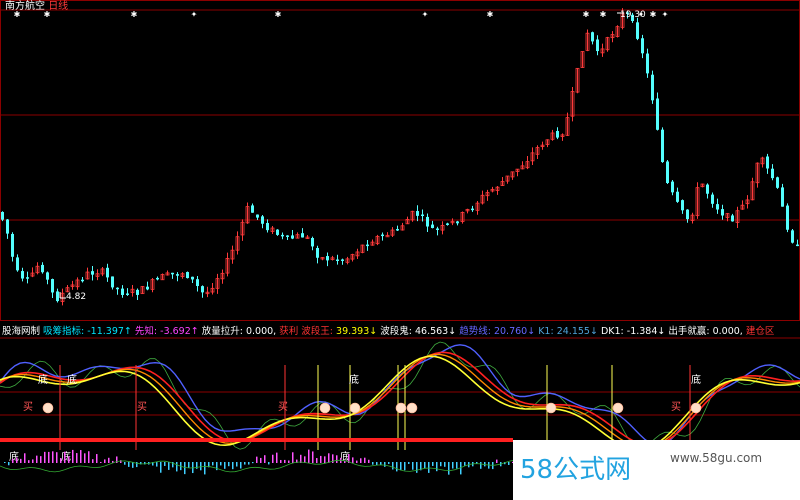 The width and height of the screenshot is (800, 500). What do you see at coordinates (317, 331) in the screenshot?
I see `indicator-label: 波段王:` at bounding box center [317, 331].